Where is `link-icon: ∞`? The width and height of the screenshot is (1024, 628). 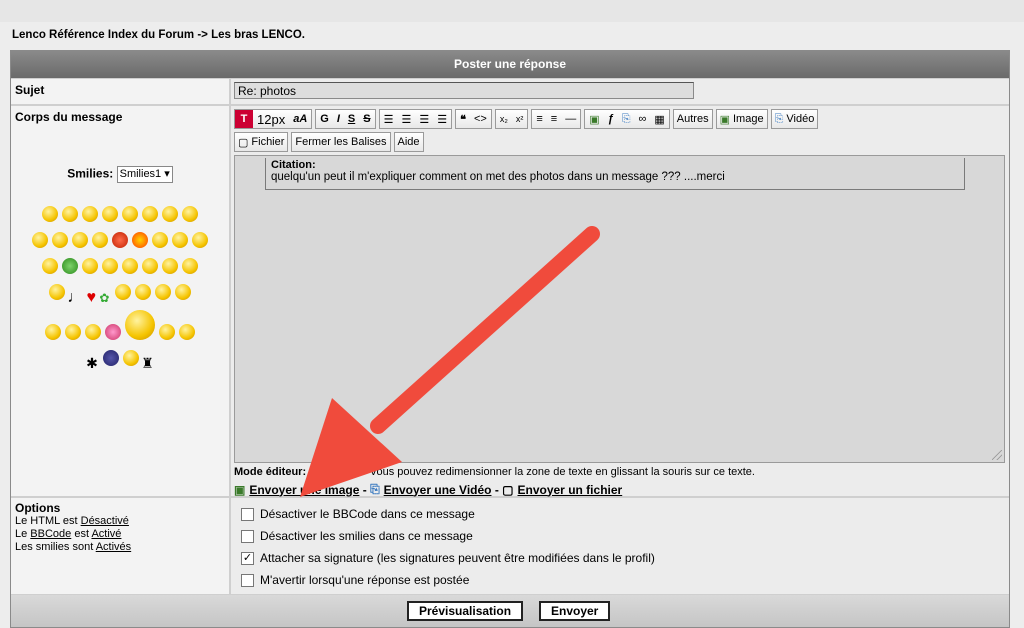
link-icon: ∞ is located at coordinates (643, 119).